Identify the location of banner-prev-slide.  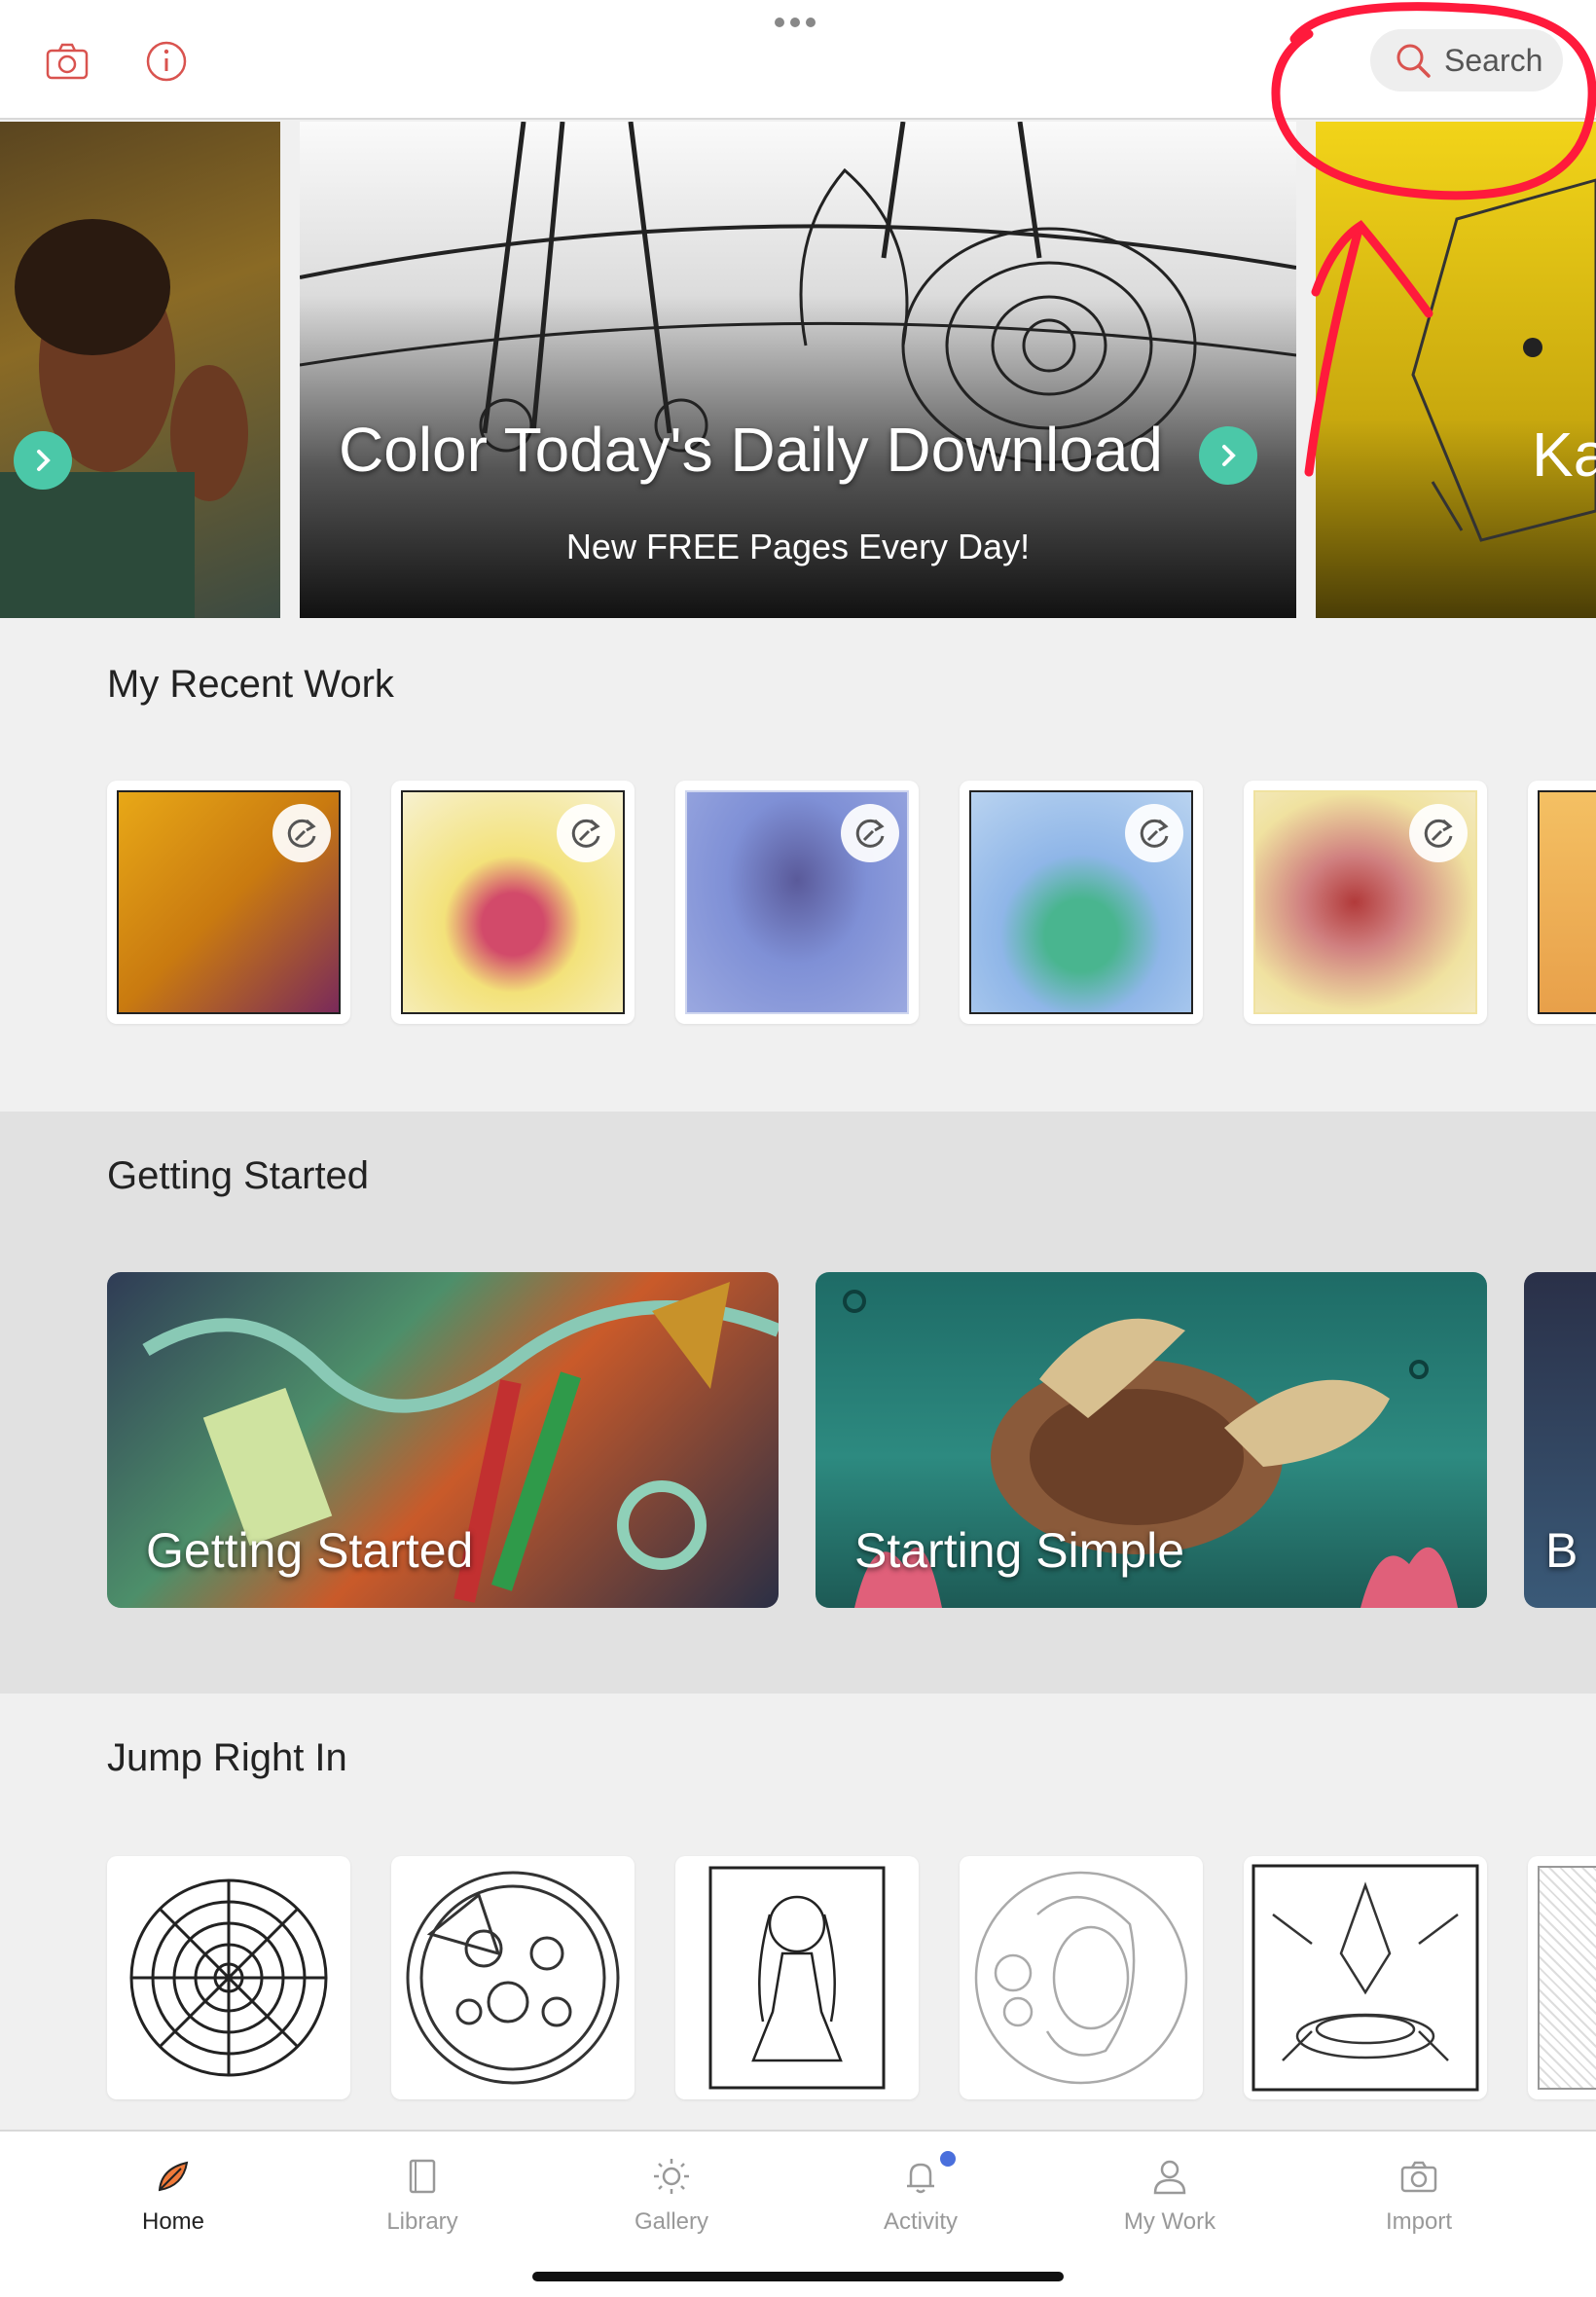
(140, 370).